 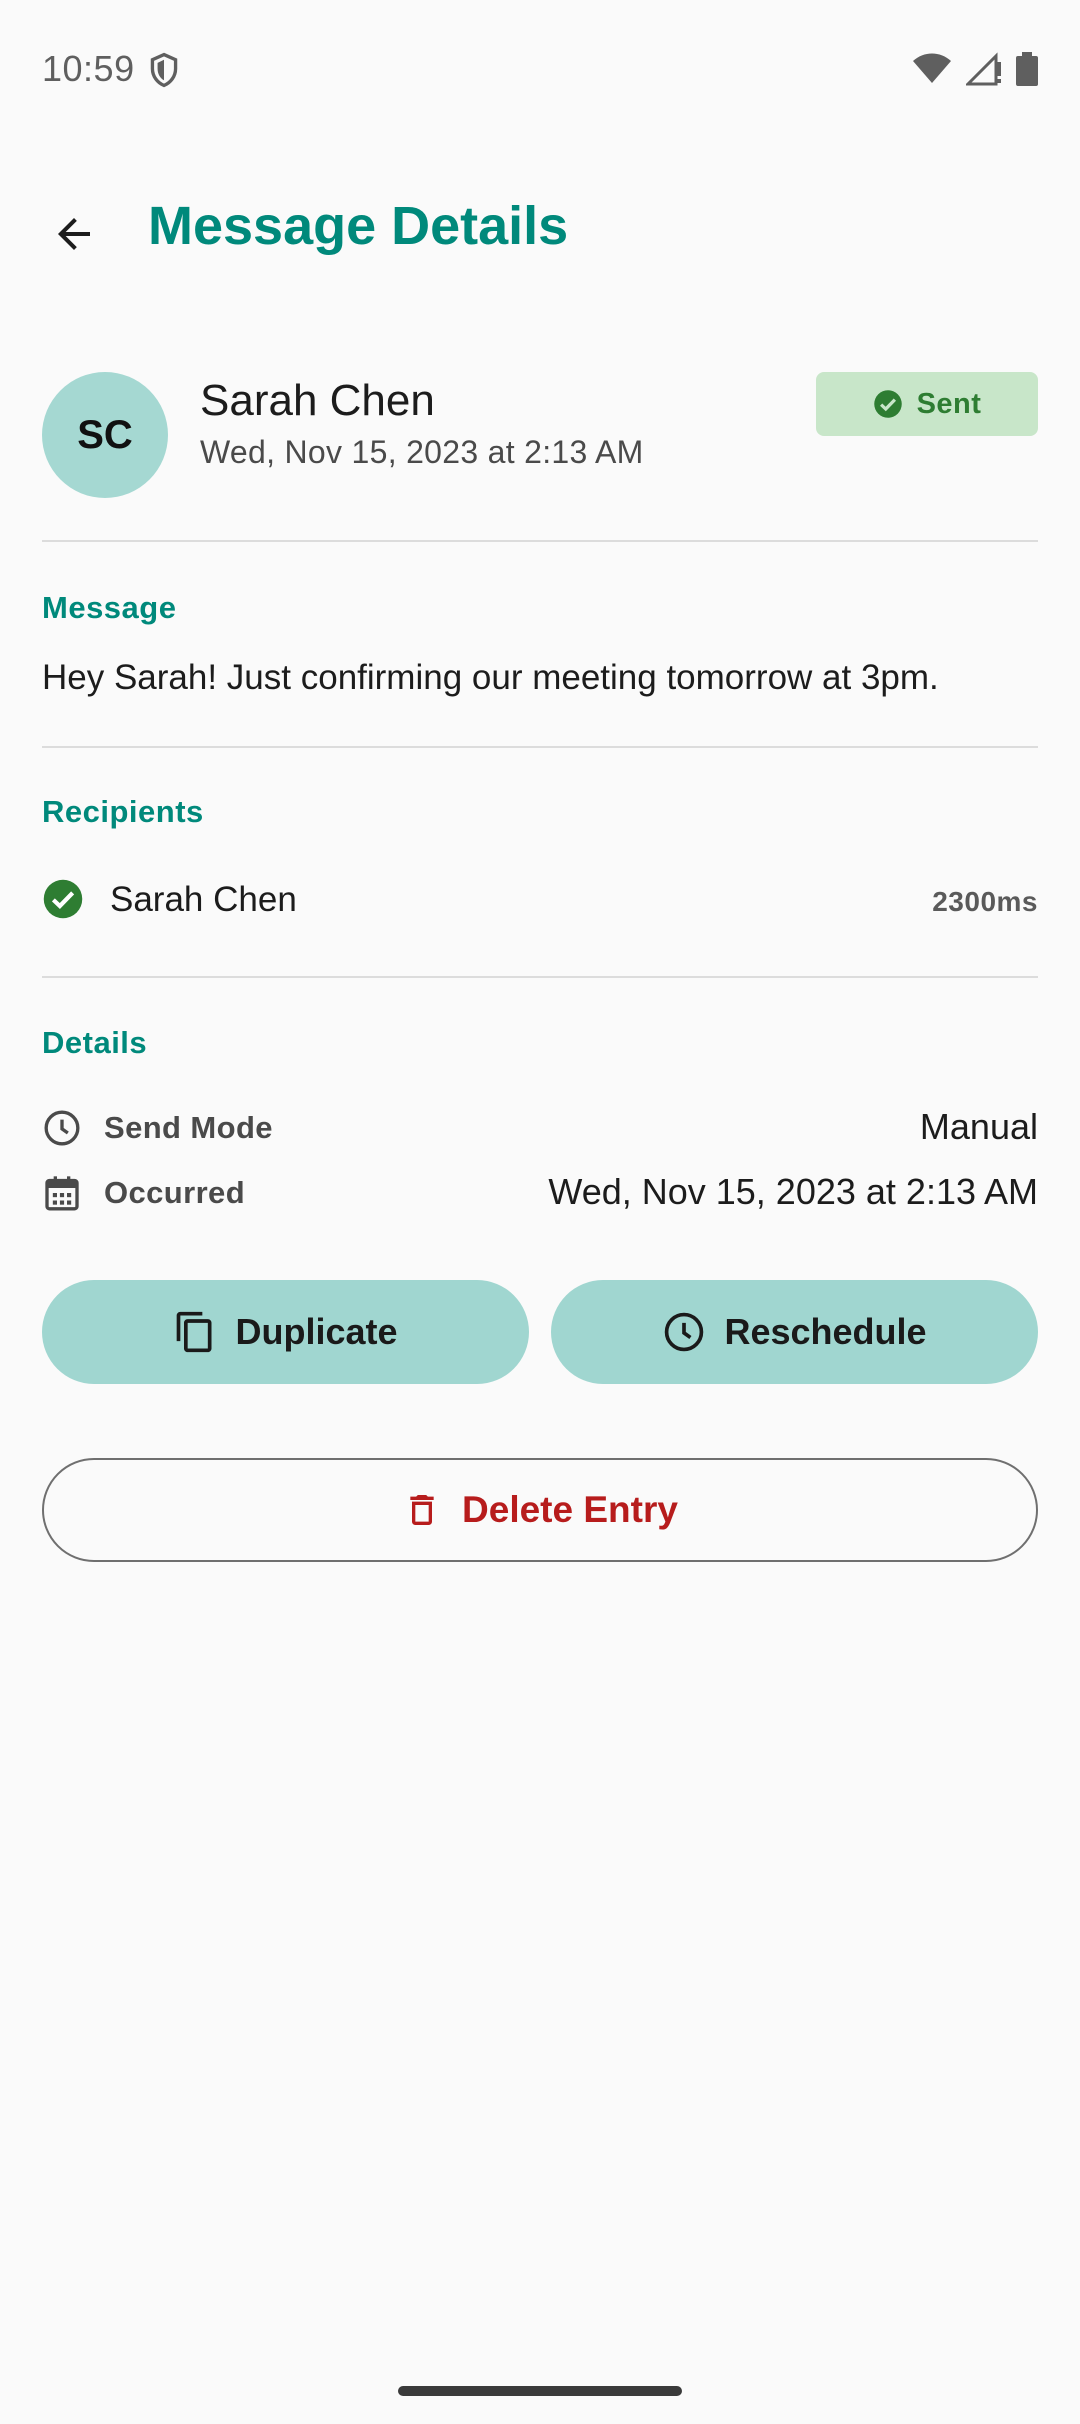 I want to click on duplicate-button: Duplicate, so click(x=285, y=1332).